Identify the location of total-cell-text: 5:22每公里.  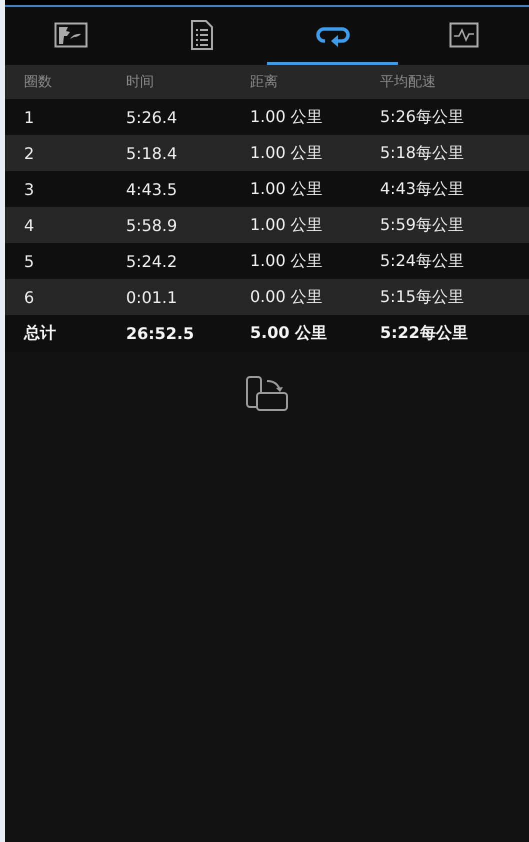
(424, 333).